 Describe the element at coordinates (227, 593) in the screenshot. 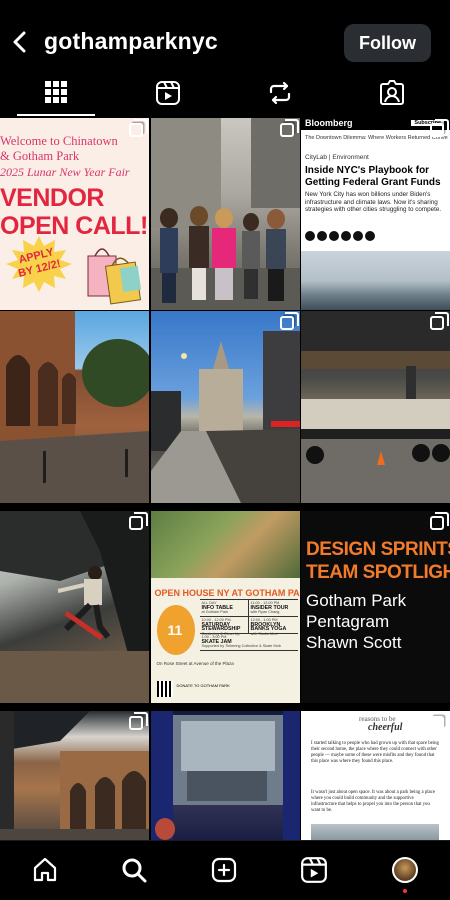

I see `post-headline: OPEN HOUSE NY AT GOTHAM PARK` at that location.